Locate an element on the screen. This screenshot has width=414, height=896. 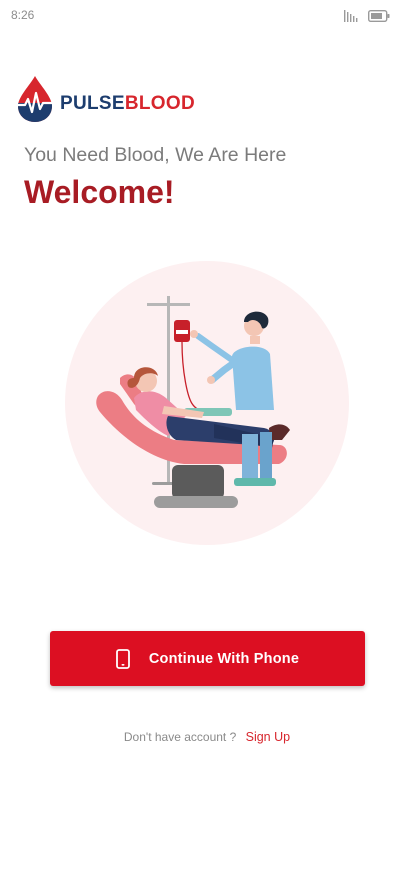
logo-text-blood: BLOOD is located at coordinates (159, 103).